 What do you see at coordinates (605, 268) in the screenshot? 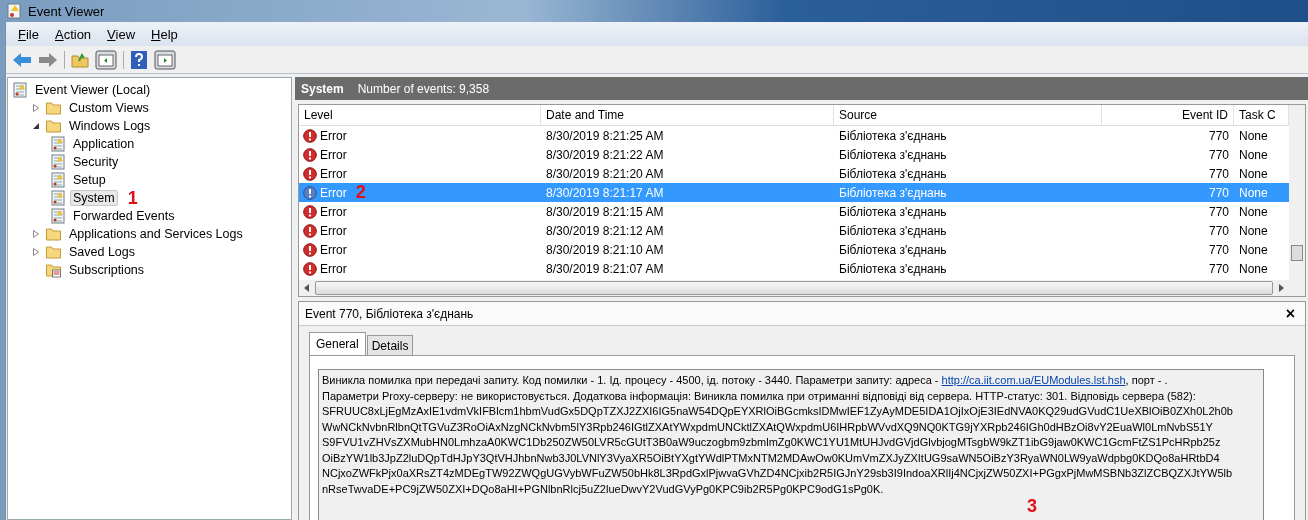
I see `table-cell-text: 8/30/2019 8:21:07 AM` at bounding box center [605, 268].